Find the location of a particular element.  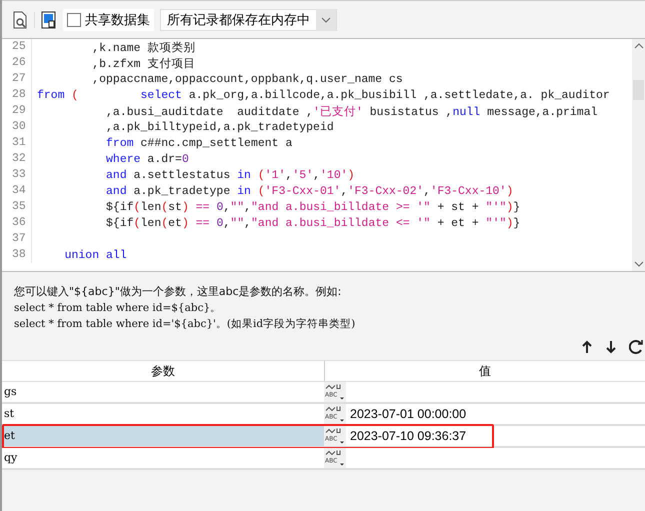

scrollbar-thumb is located at coordinates (638, 90).